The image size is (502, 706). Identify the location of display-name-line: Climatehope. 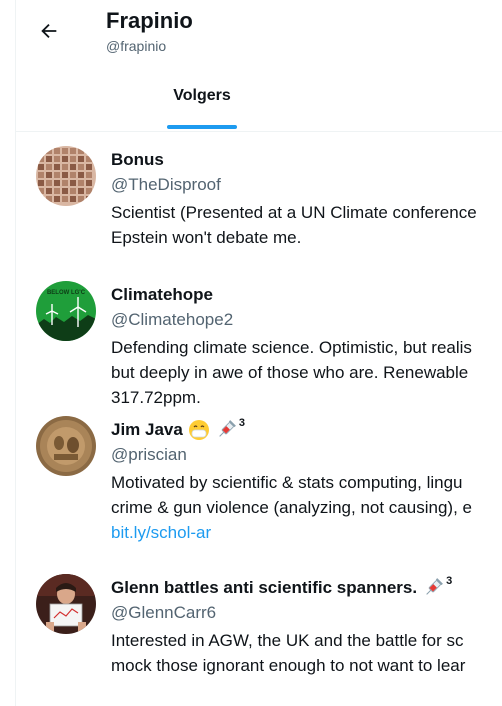
(162, 295).